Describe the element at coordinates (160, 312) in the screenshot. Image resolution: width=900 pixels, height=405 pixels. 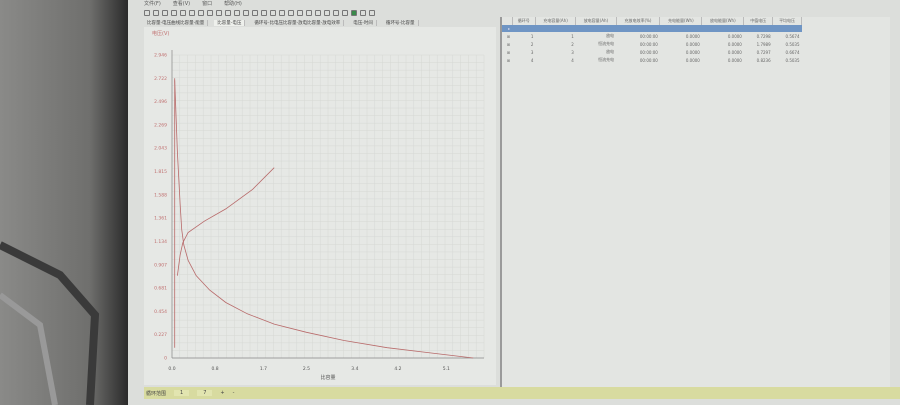
I see `y-tick-label: 0.454` at that location.